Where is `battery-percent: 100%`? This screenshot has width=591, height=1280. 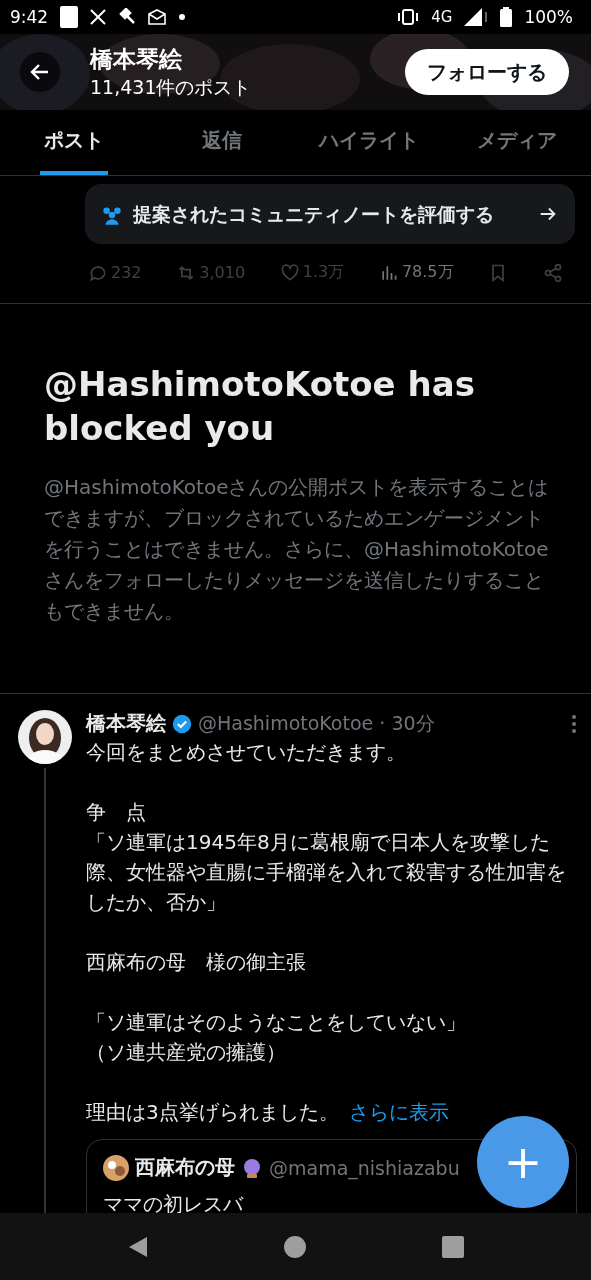 battery-percent: 100% is located at coordinates (548, 17).